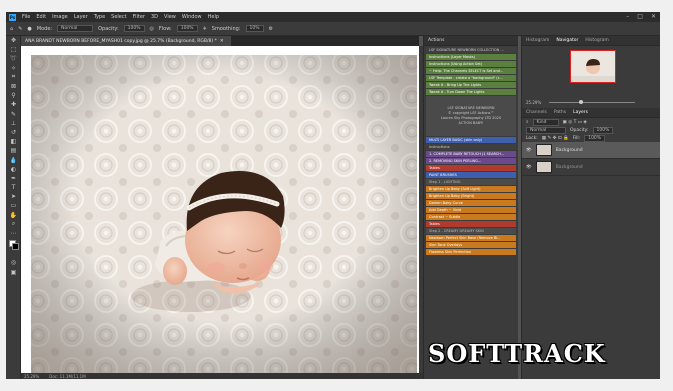  Describe the element at coordinates (560, 112) in the screenshot. I see `tab-paths: Paths` at that location.